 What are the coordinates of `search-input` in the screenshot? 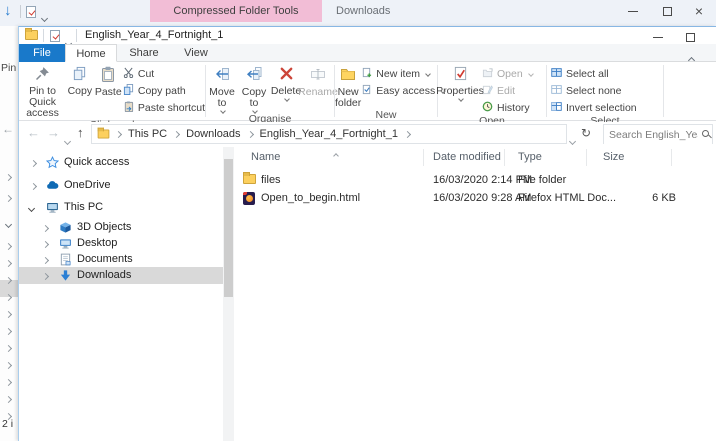 It's located at (658, 135).